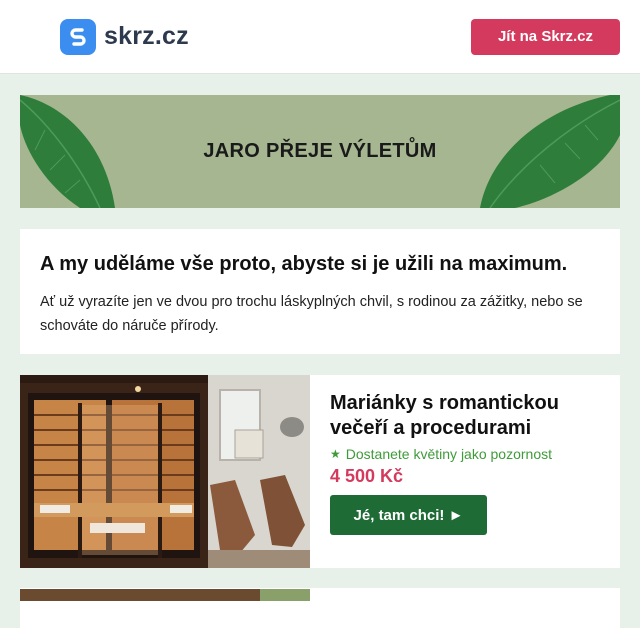 The width and height of the screenshot is (640, 628). Describe the element at coordinates (67, 151) in the screenshot. I see `leaf-left-decoration` at that location.